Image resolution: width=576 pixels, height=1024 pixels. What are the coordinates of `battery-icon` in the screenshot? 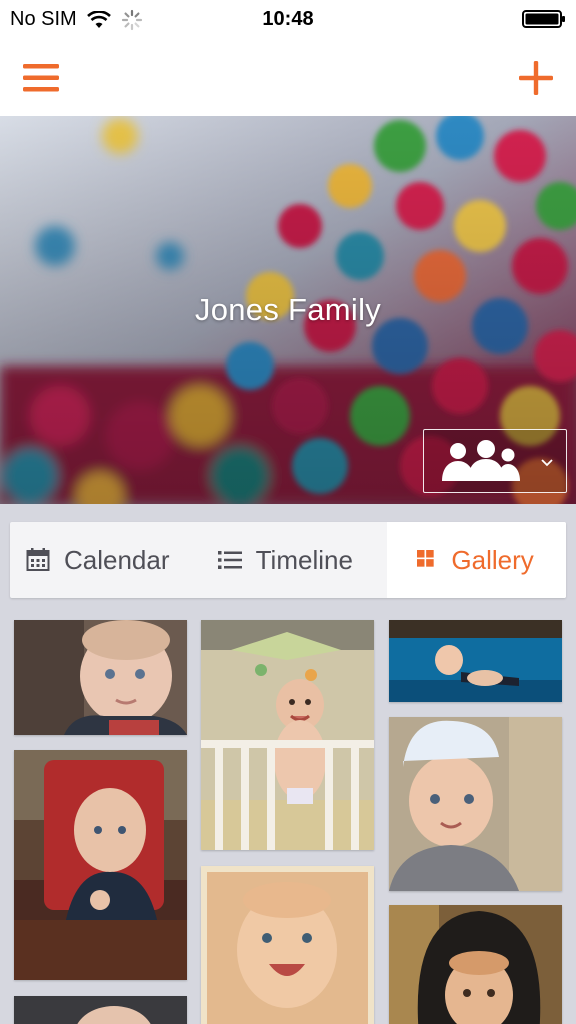 It's located at (543, 19).